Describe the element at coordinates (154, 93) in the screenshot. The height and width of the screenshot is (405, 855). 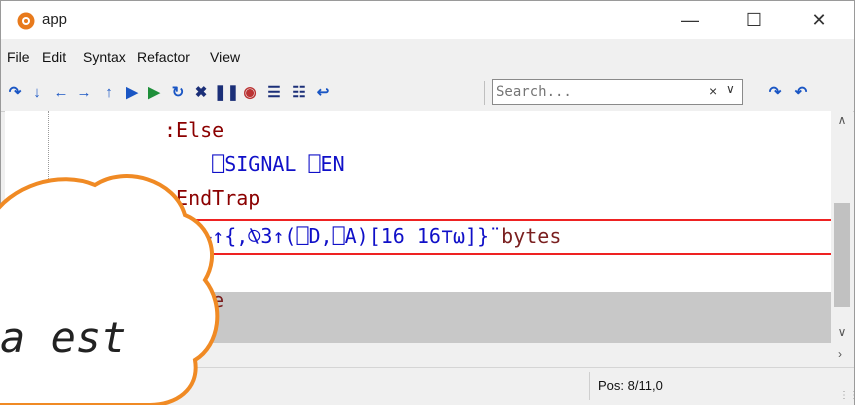
I see `continue-icon: ▶` at that location.